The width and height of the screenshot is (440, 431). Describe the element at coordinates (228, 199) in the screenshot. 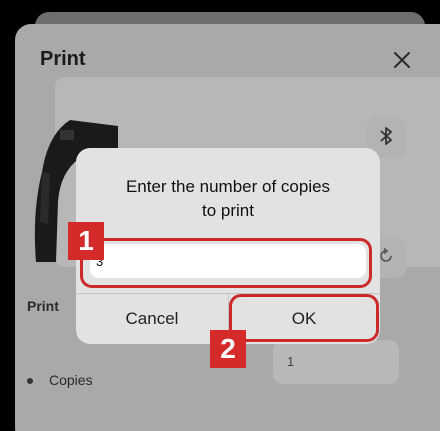

I see `dialog-title: Enter the number of copies to print` at that location.